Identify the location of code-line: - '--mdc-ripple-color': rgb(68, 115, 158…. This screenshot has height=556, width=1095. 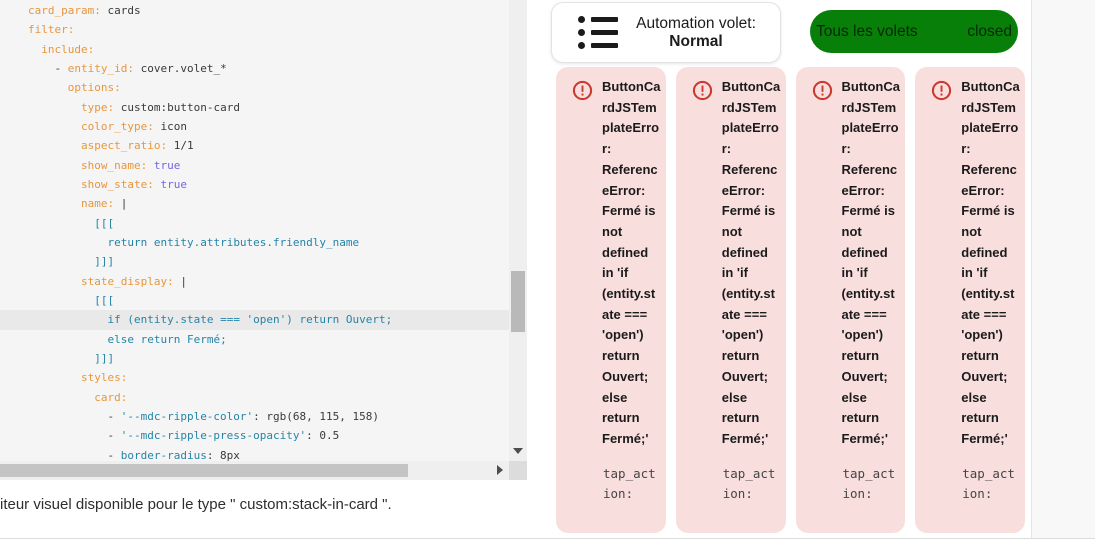
(254, 416).